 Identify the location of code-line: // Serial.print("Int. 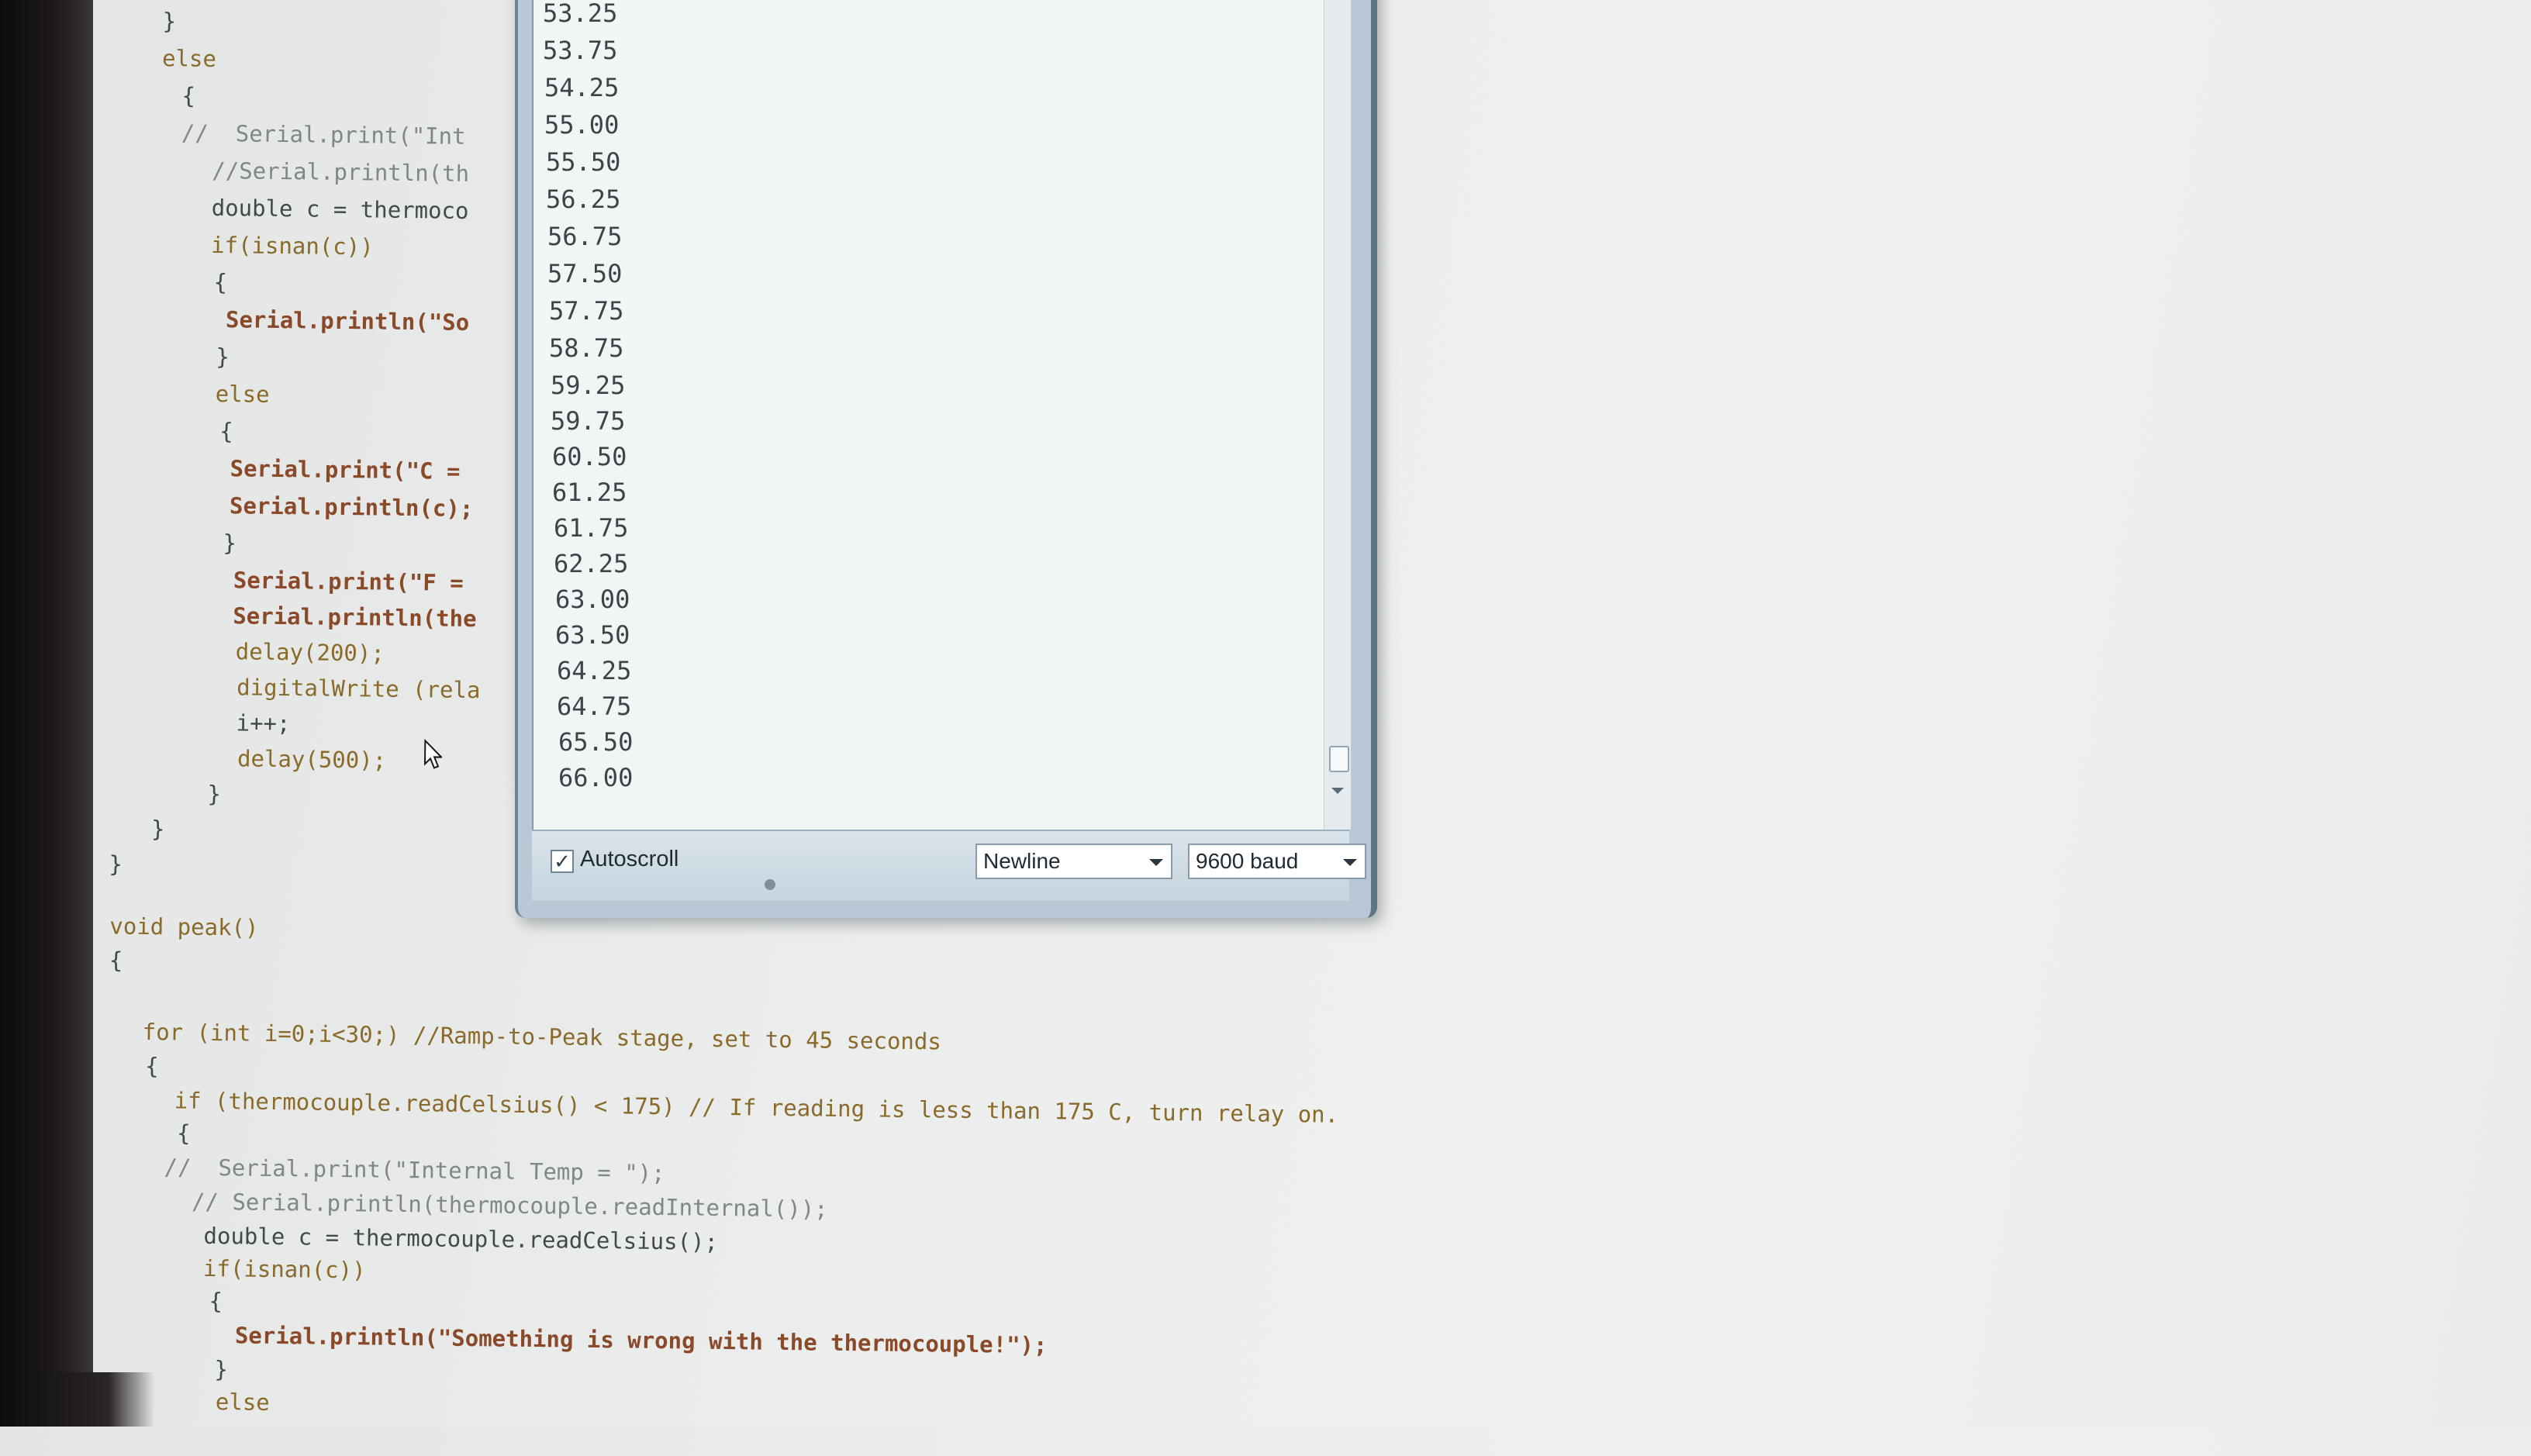
(323, 135).